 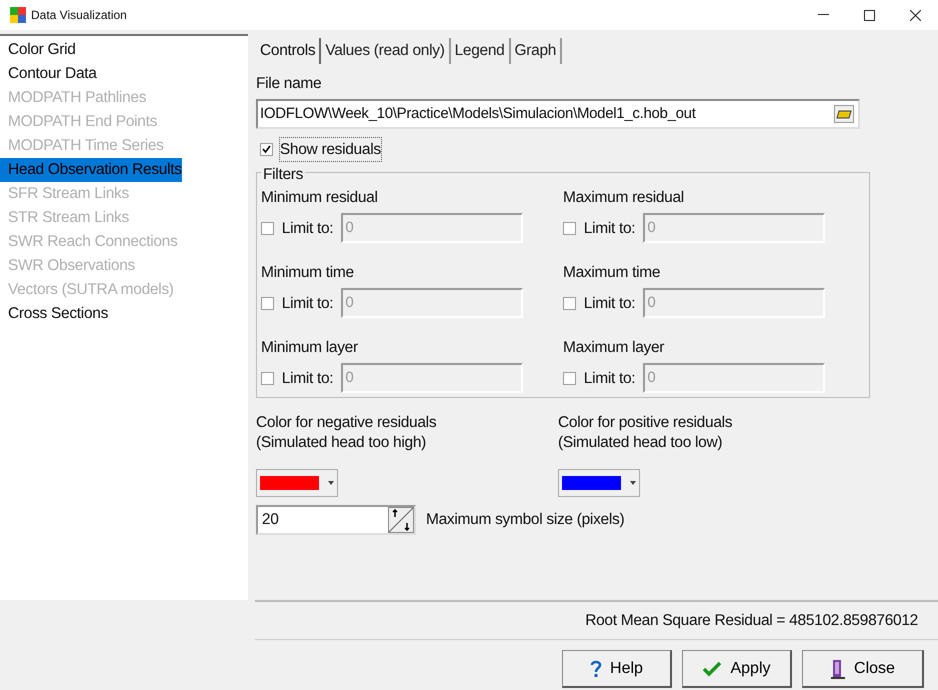 I want to click on filter-label: Maximum time, so click(x=612, y=273).